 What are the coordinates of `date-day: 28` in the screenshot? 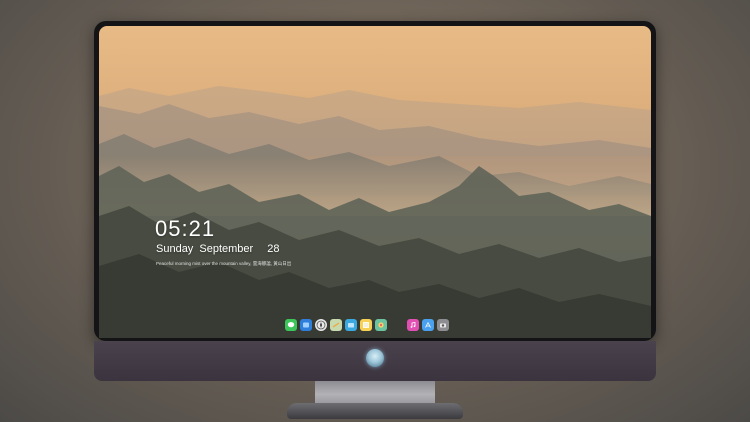 It's located at (273, 249).